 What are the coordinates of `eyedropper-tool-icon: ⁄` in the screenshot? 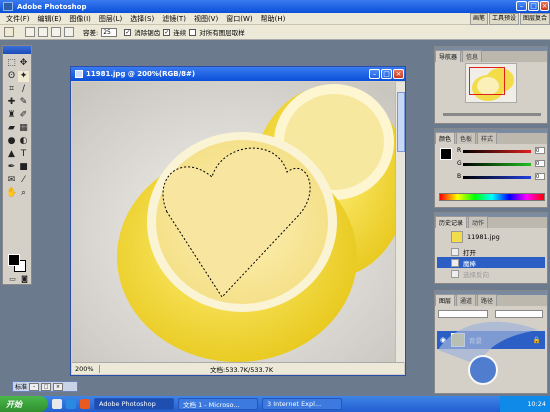 It's located at (23, 180).